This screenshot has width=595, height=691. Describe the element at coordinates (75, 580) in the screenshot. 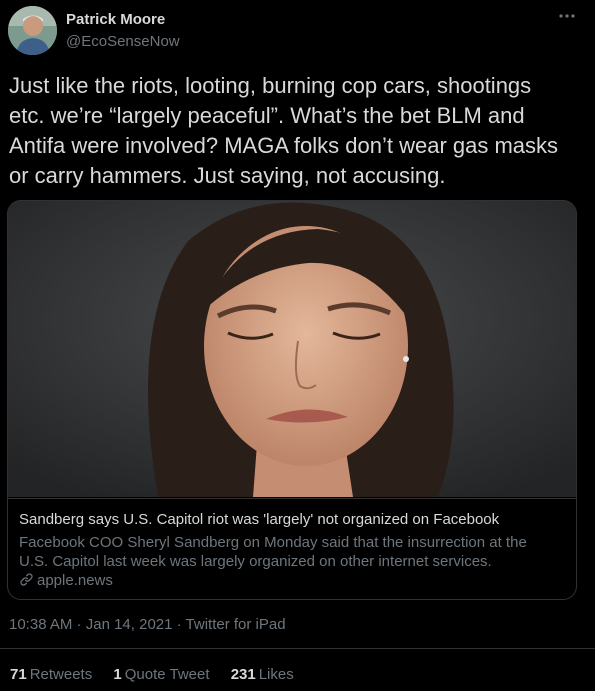

I see `card-domain-label: apple.news` at that location.